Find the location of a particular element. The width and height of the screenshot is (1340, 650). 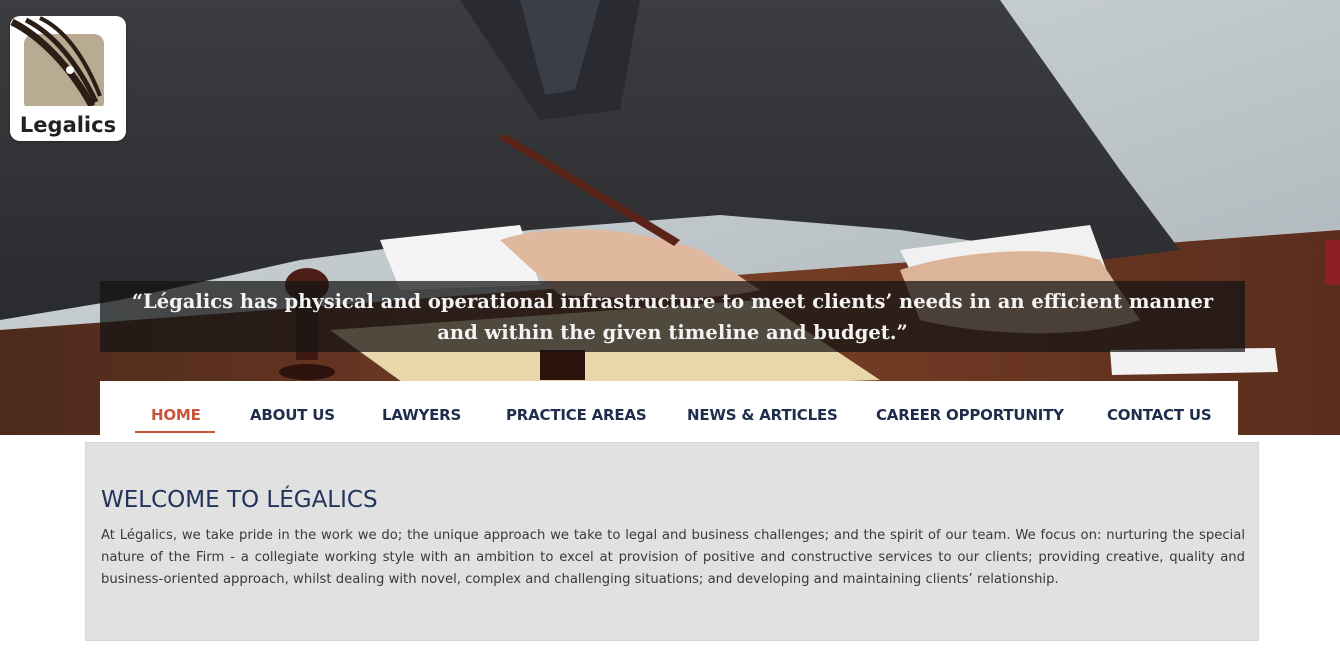

legalics-logo: Legalics is located at coordinates (68, 78).